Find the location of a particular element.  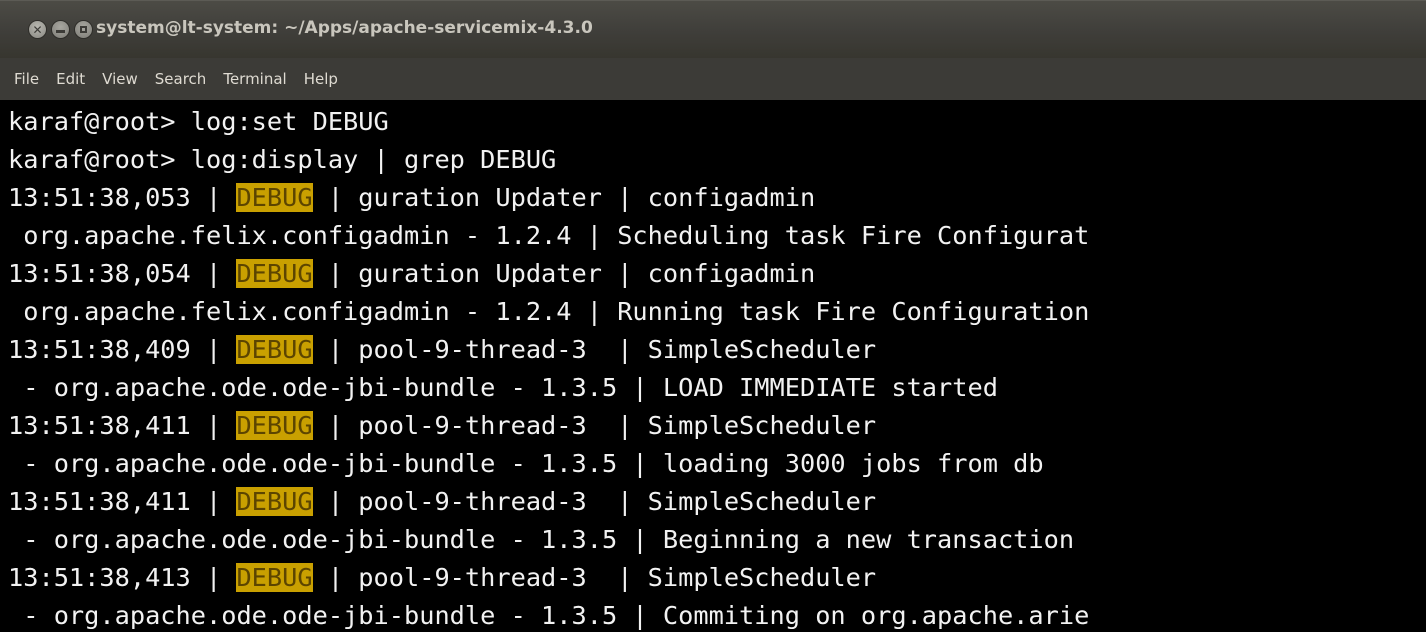

menu-edit: Edit is located at coordinates (69, 79).